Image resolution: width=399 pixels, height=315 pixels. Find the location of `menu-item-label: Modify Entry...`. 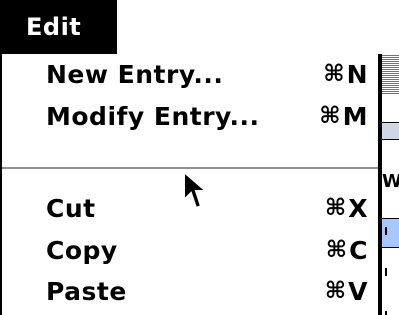

menu-item-label: Modify Entry... is located at coordinates (153, 116).